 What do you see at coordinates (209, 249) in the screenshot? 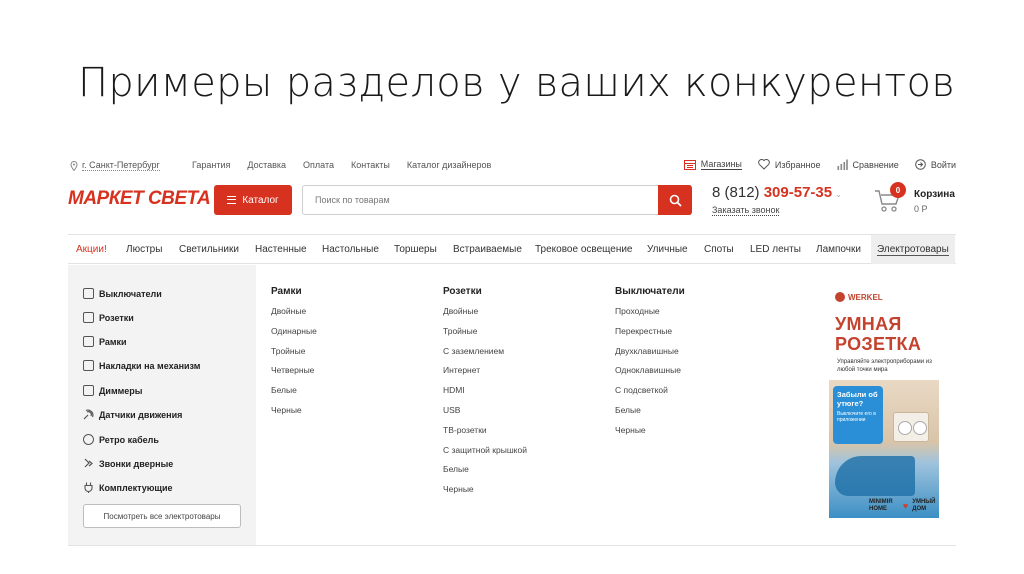
I see `nav-item-lamps: Светильники` at bounding box center [209, 249].